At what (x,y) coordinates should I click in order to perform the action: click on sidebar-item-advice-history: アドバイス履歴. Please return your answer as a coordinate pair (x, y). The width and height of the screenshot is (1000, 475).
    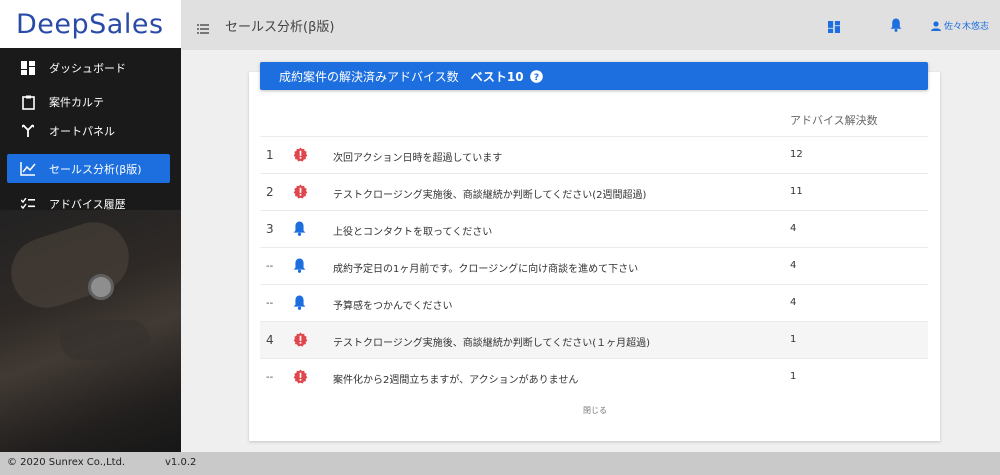
    Looking at the image, I should click on (90, 204).